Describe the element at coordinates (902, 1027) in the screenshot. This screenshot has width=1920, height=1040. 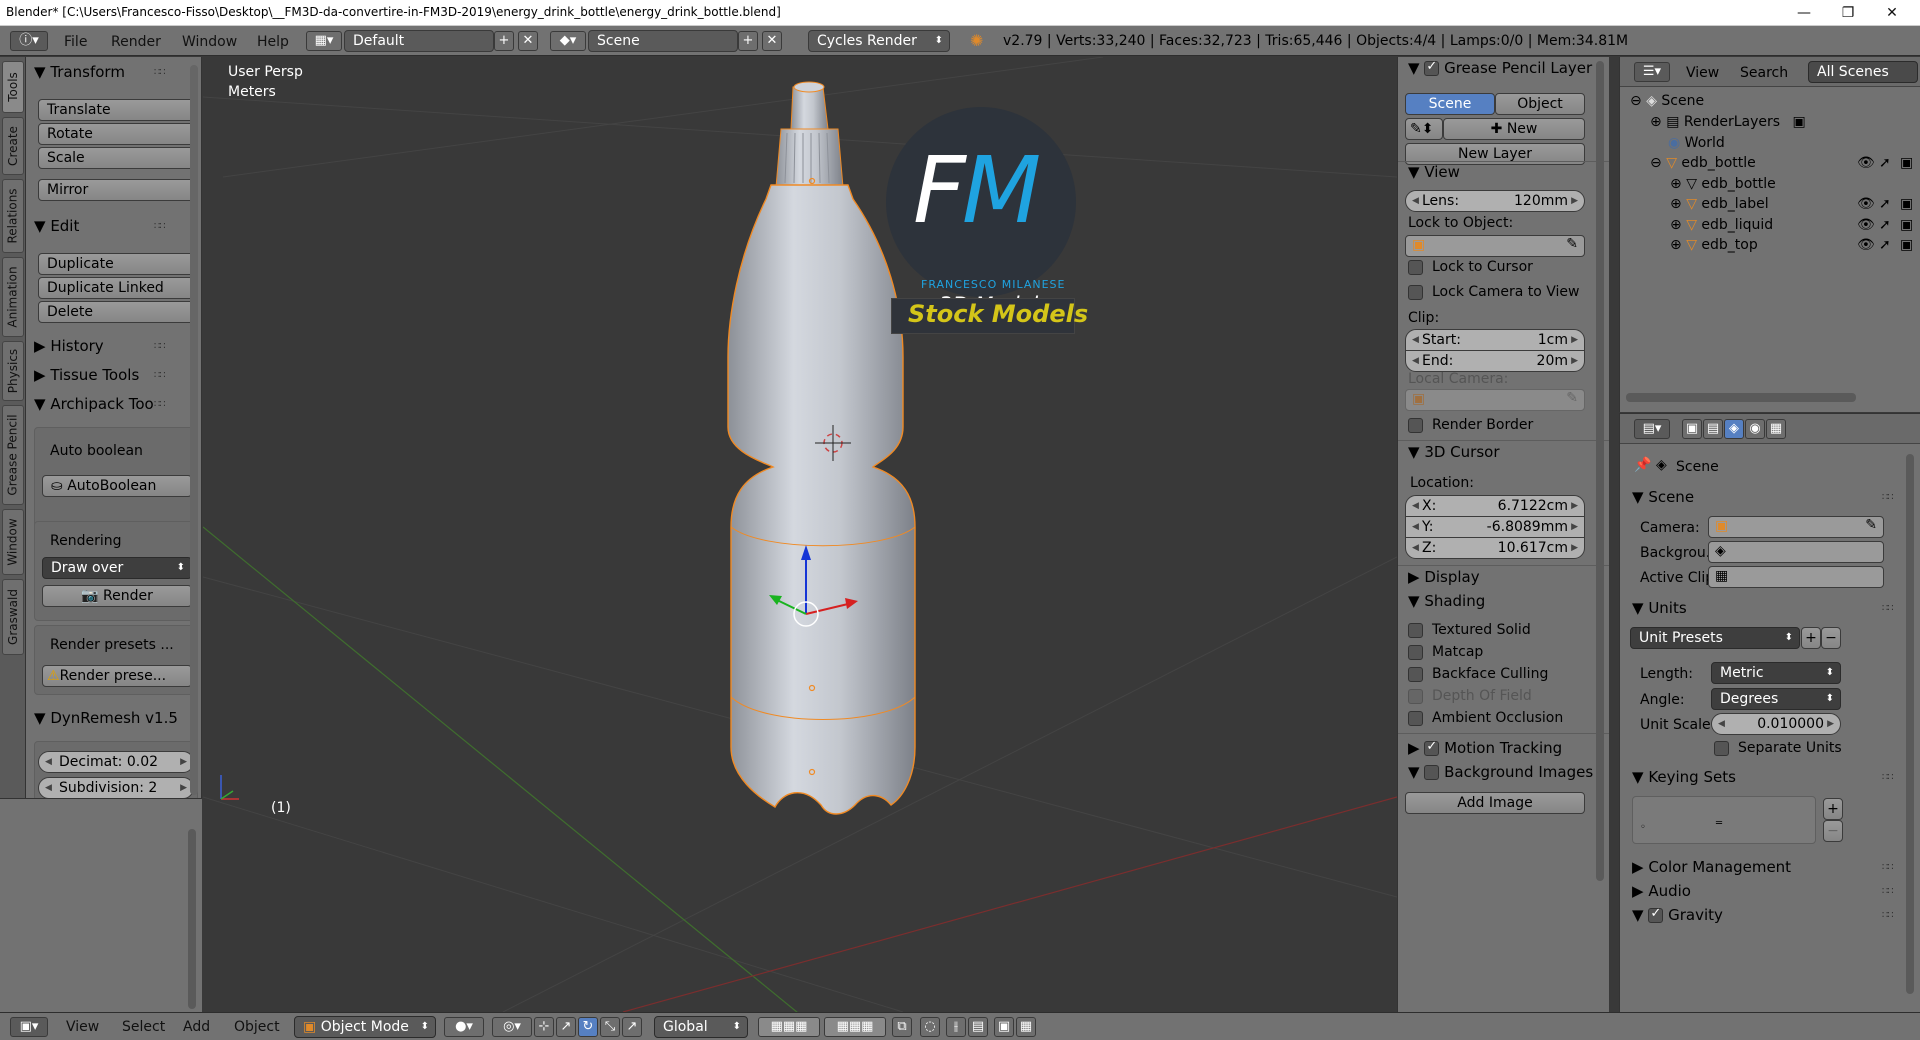
I see `lock-layers-icon: ⧉` at that location.